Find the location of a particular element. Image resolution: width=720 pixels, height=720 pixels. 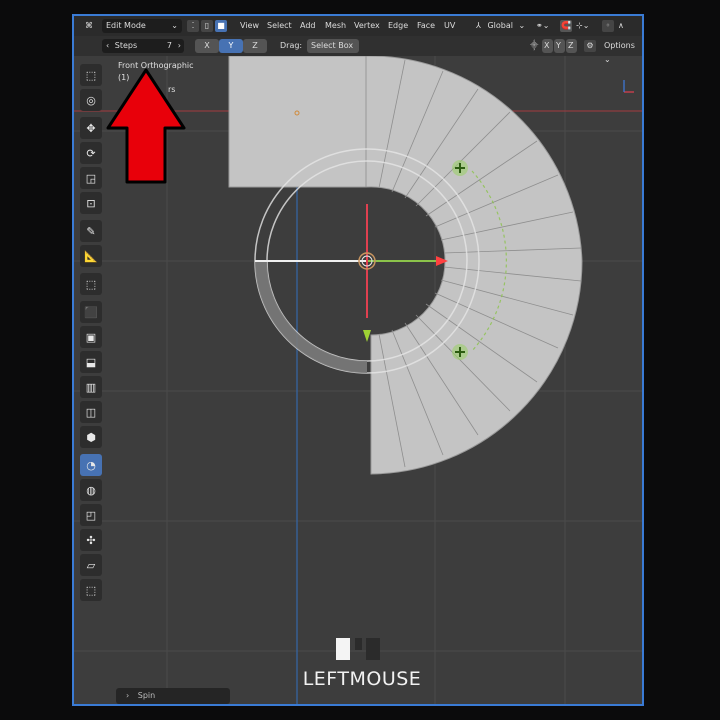

loop-cut-icon: ▥ is located at coordinates (91, 387).